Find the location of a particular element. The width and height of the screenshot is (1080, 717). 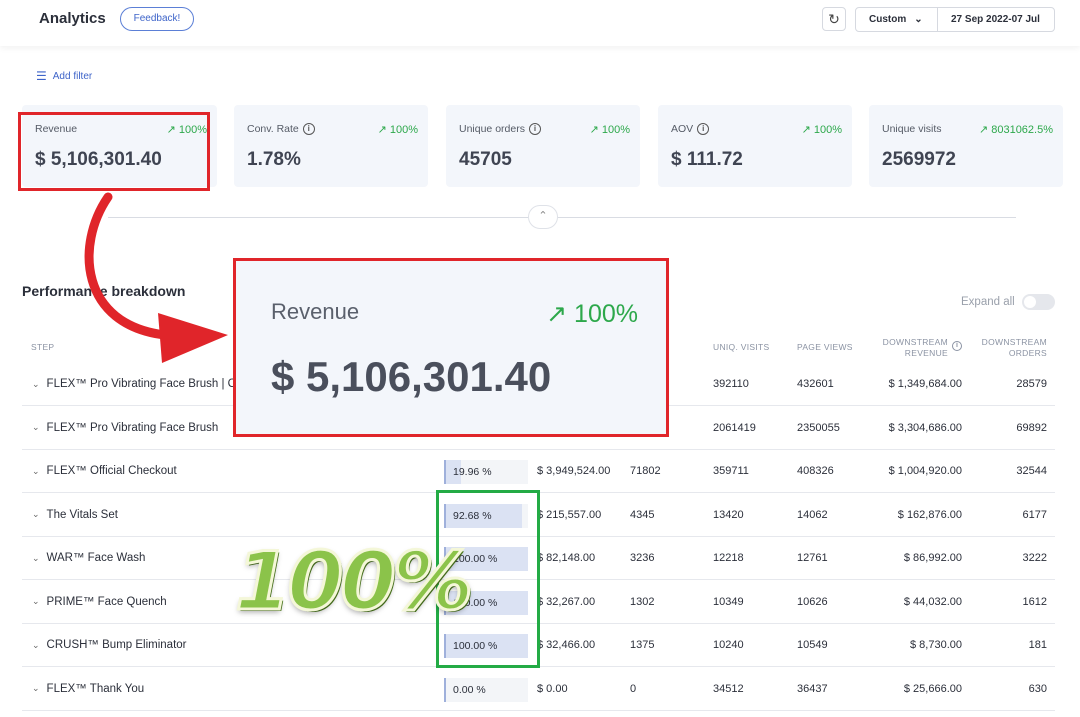

row-step: ⌄ The Vitals Set is located at coordinates (75, 515).